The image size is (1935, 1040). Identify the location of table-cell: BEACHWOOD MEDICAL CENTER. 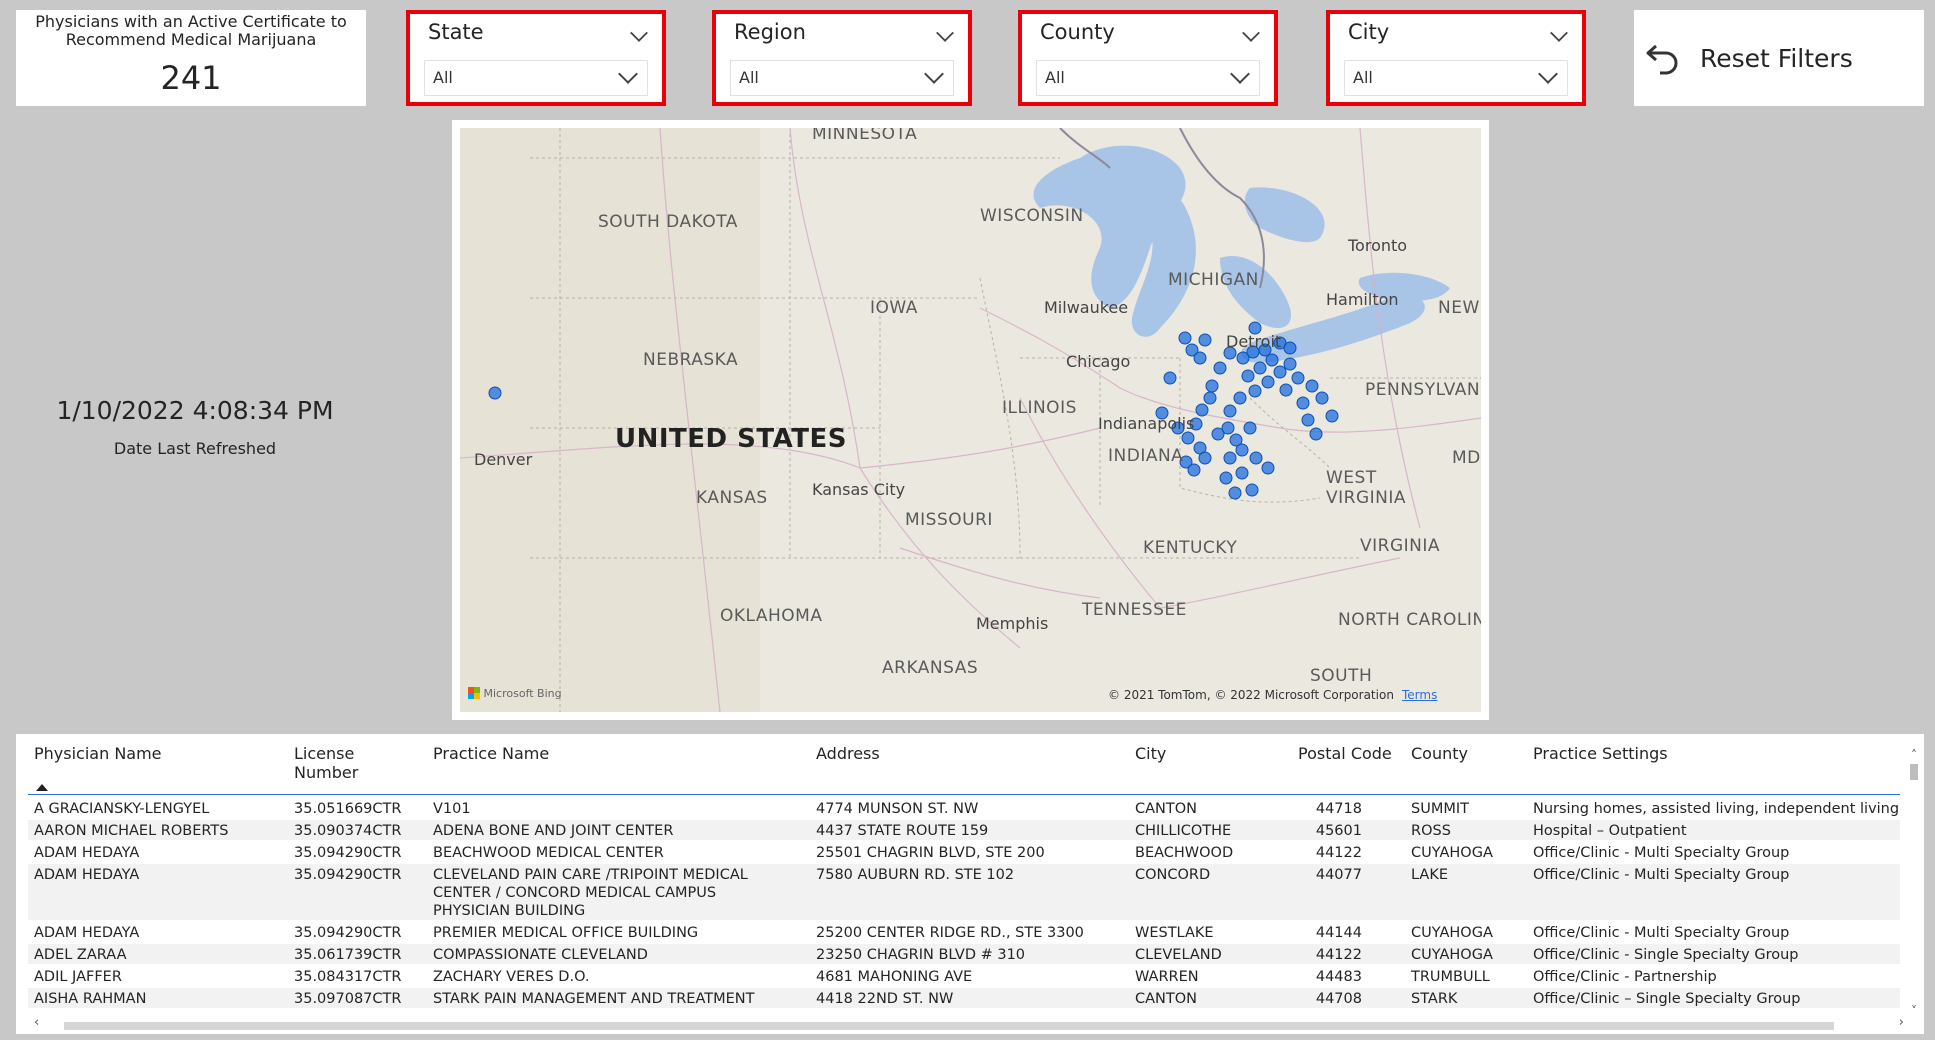
(548, 853).